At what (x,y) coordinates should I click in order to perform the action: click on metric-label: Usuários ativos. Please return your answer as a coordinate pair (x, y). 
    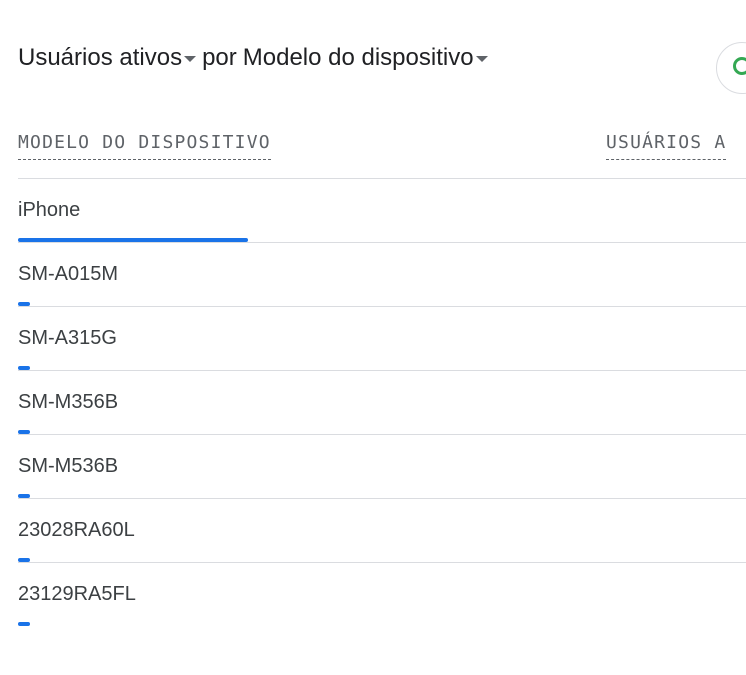
    Looking at the image, I should click on (100, 57).